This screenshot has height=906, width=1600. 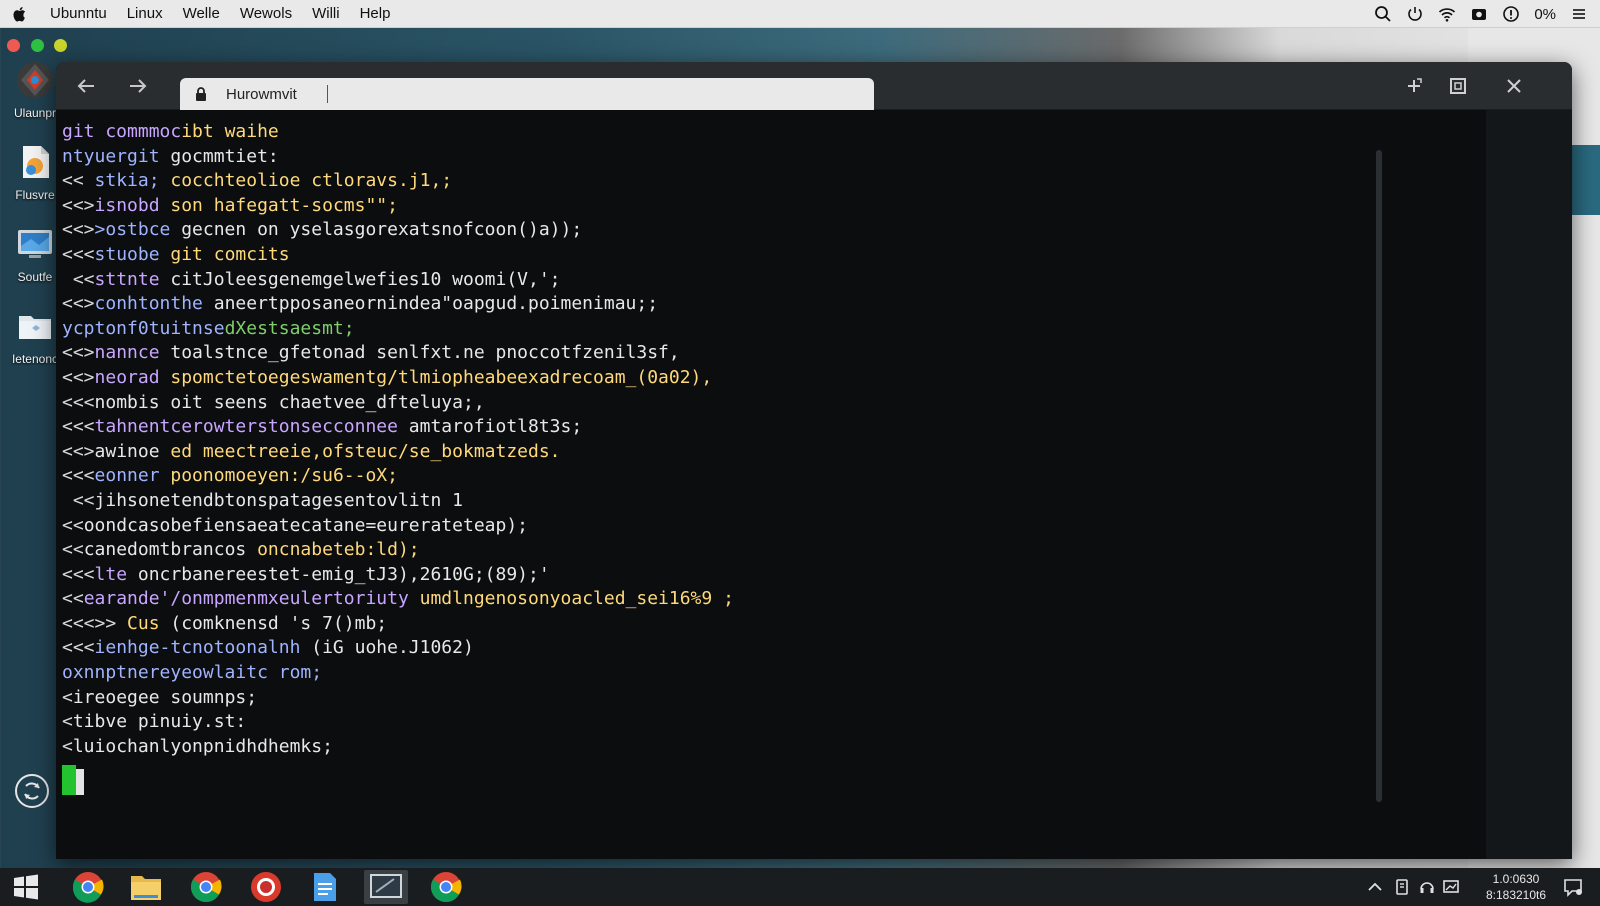 What do you see at coordinates (1573, 887) in the screenshot?
I see `notification-icon` at bounding box center [1573, 887].